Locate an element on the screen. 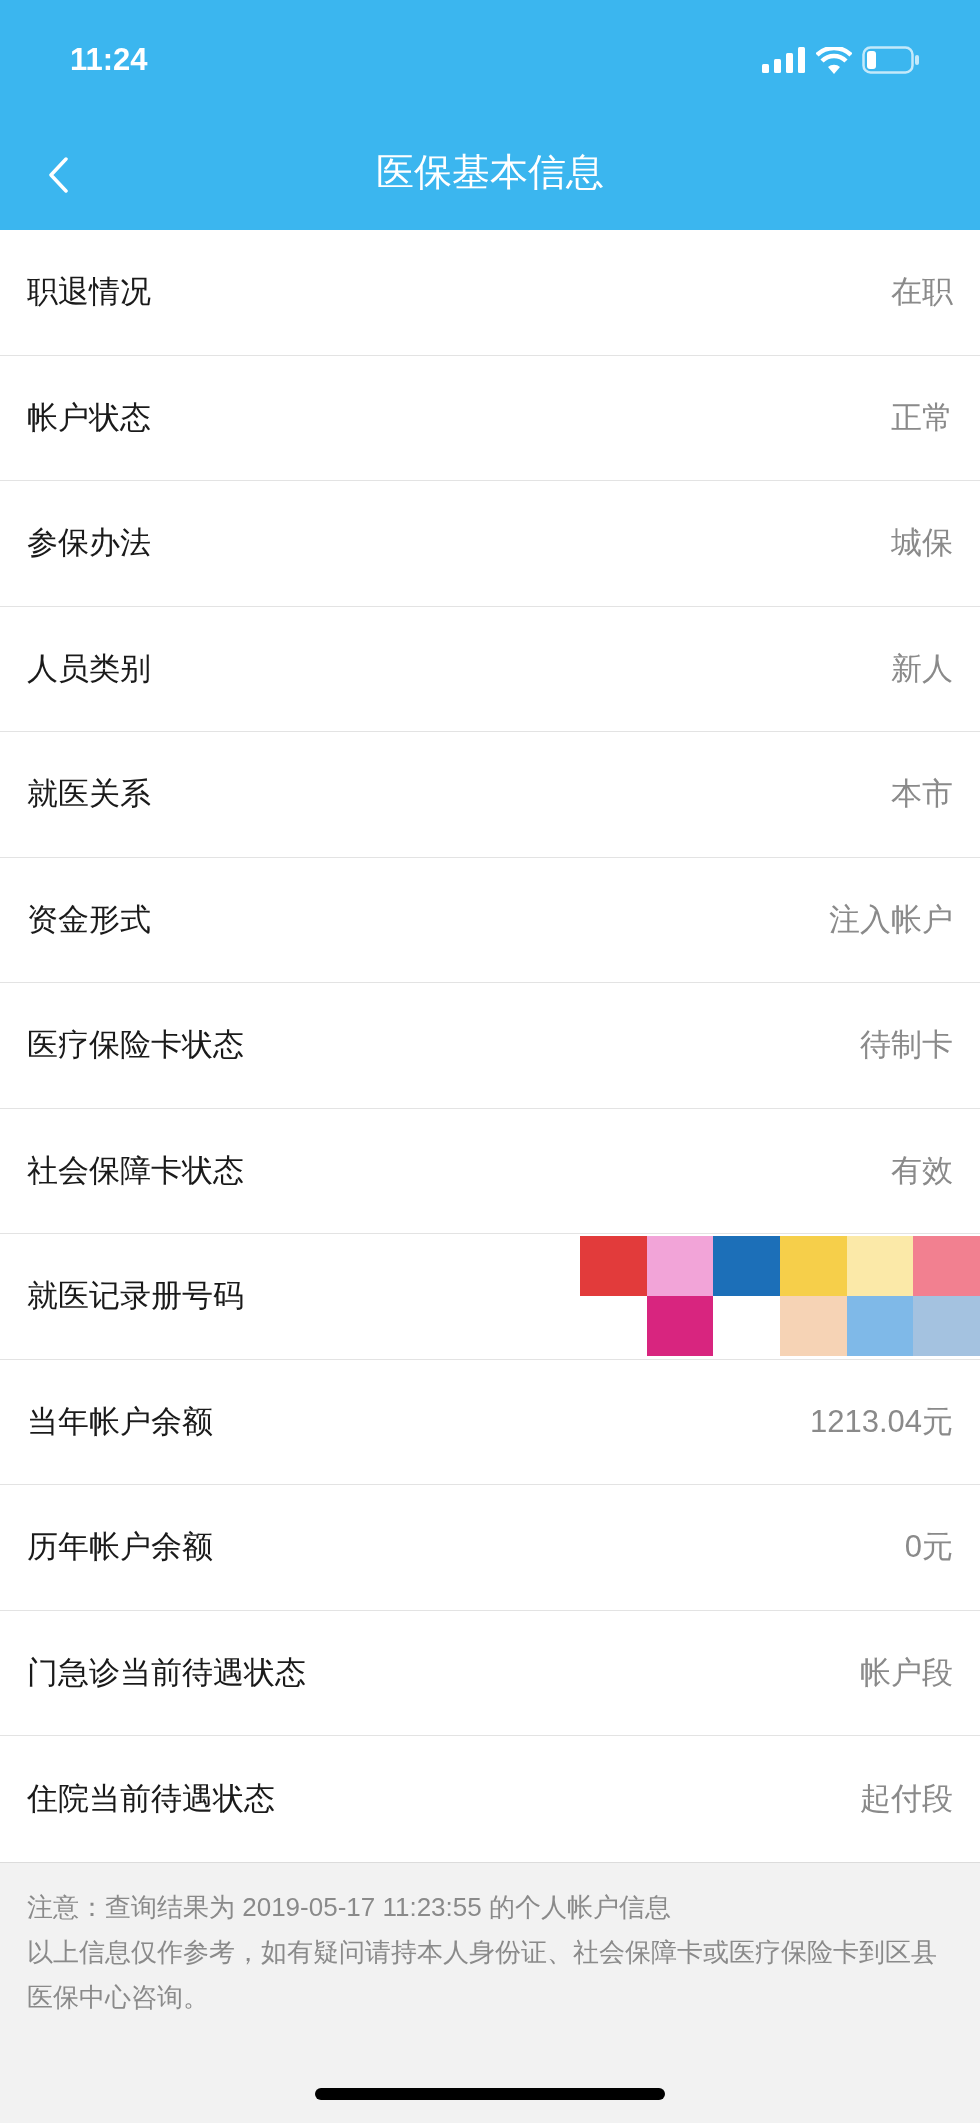  field-label: 就医关系 is located at coordinates (89, 794).